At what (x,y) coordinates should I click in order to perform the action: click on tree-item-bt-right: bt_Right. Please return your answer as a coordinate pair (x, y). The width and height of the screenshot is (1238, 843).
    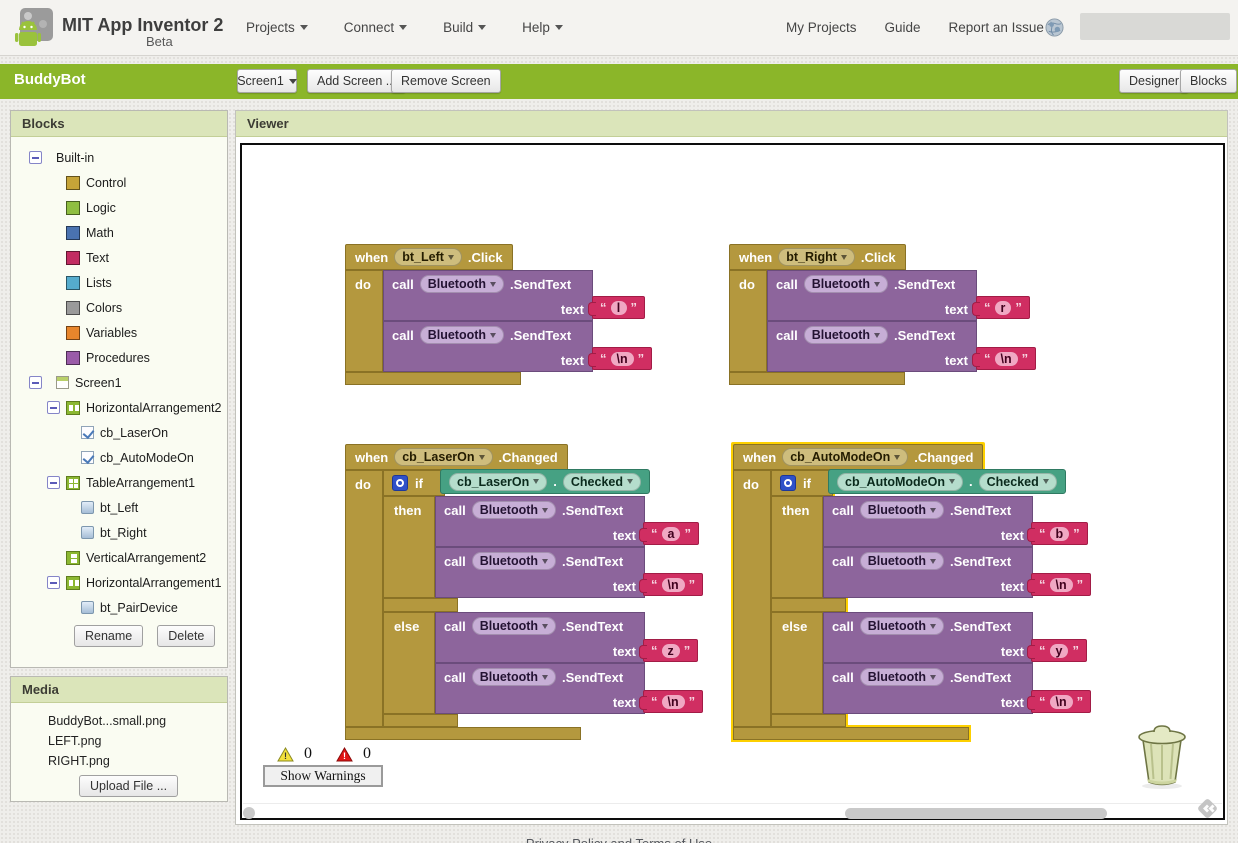
    Looking at the image, I should click on (119, 532).